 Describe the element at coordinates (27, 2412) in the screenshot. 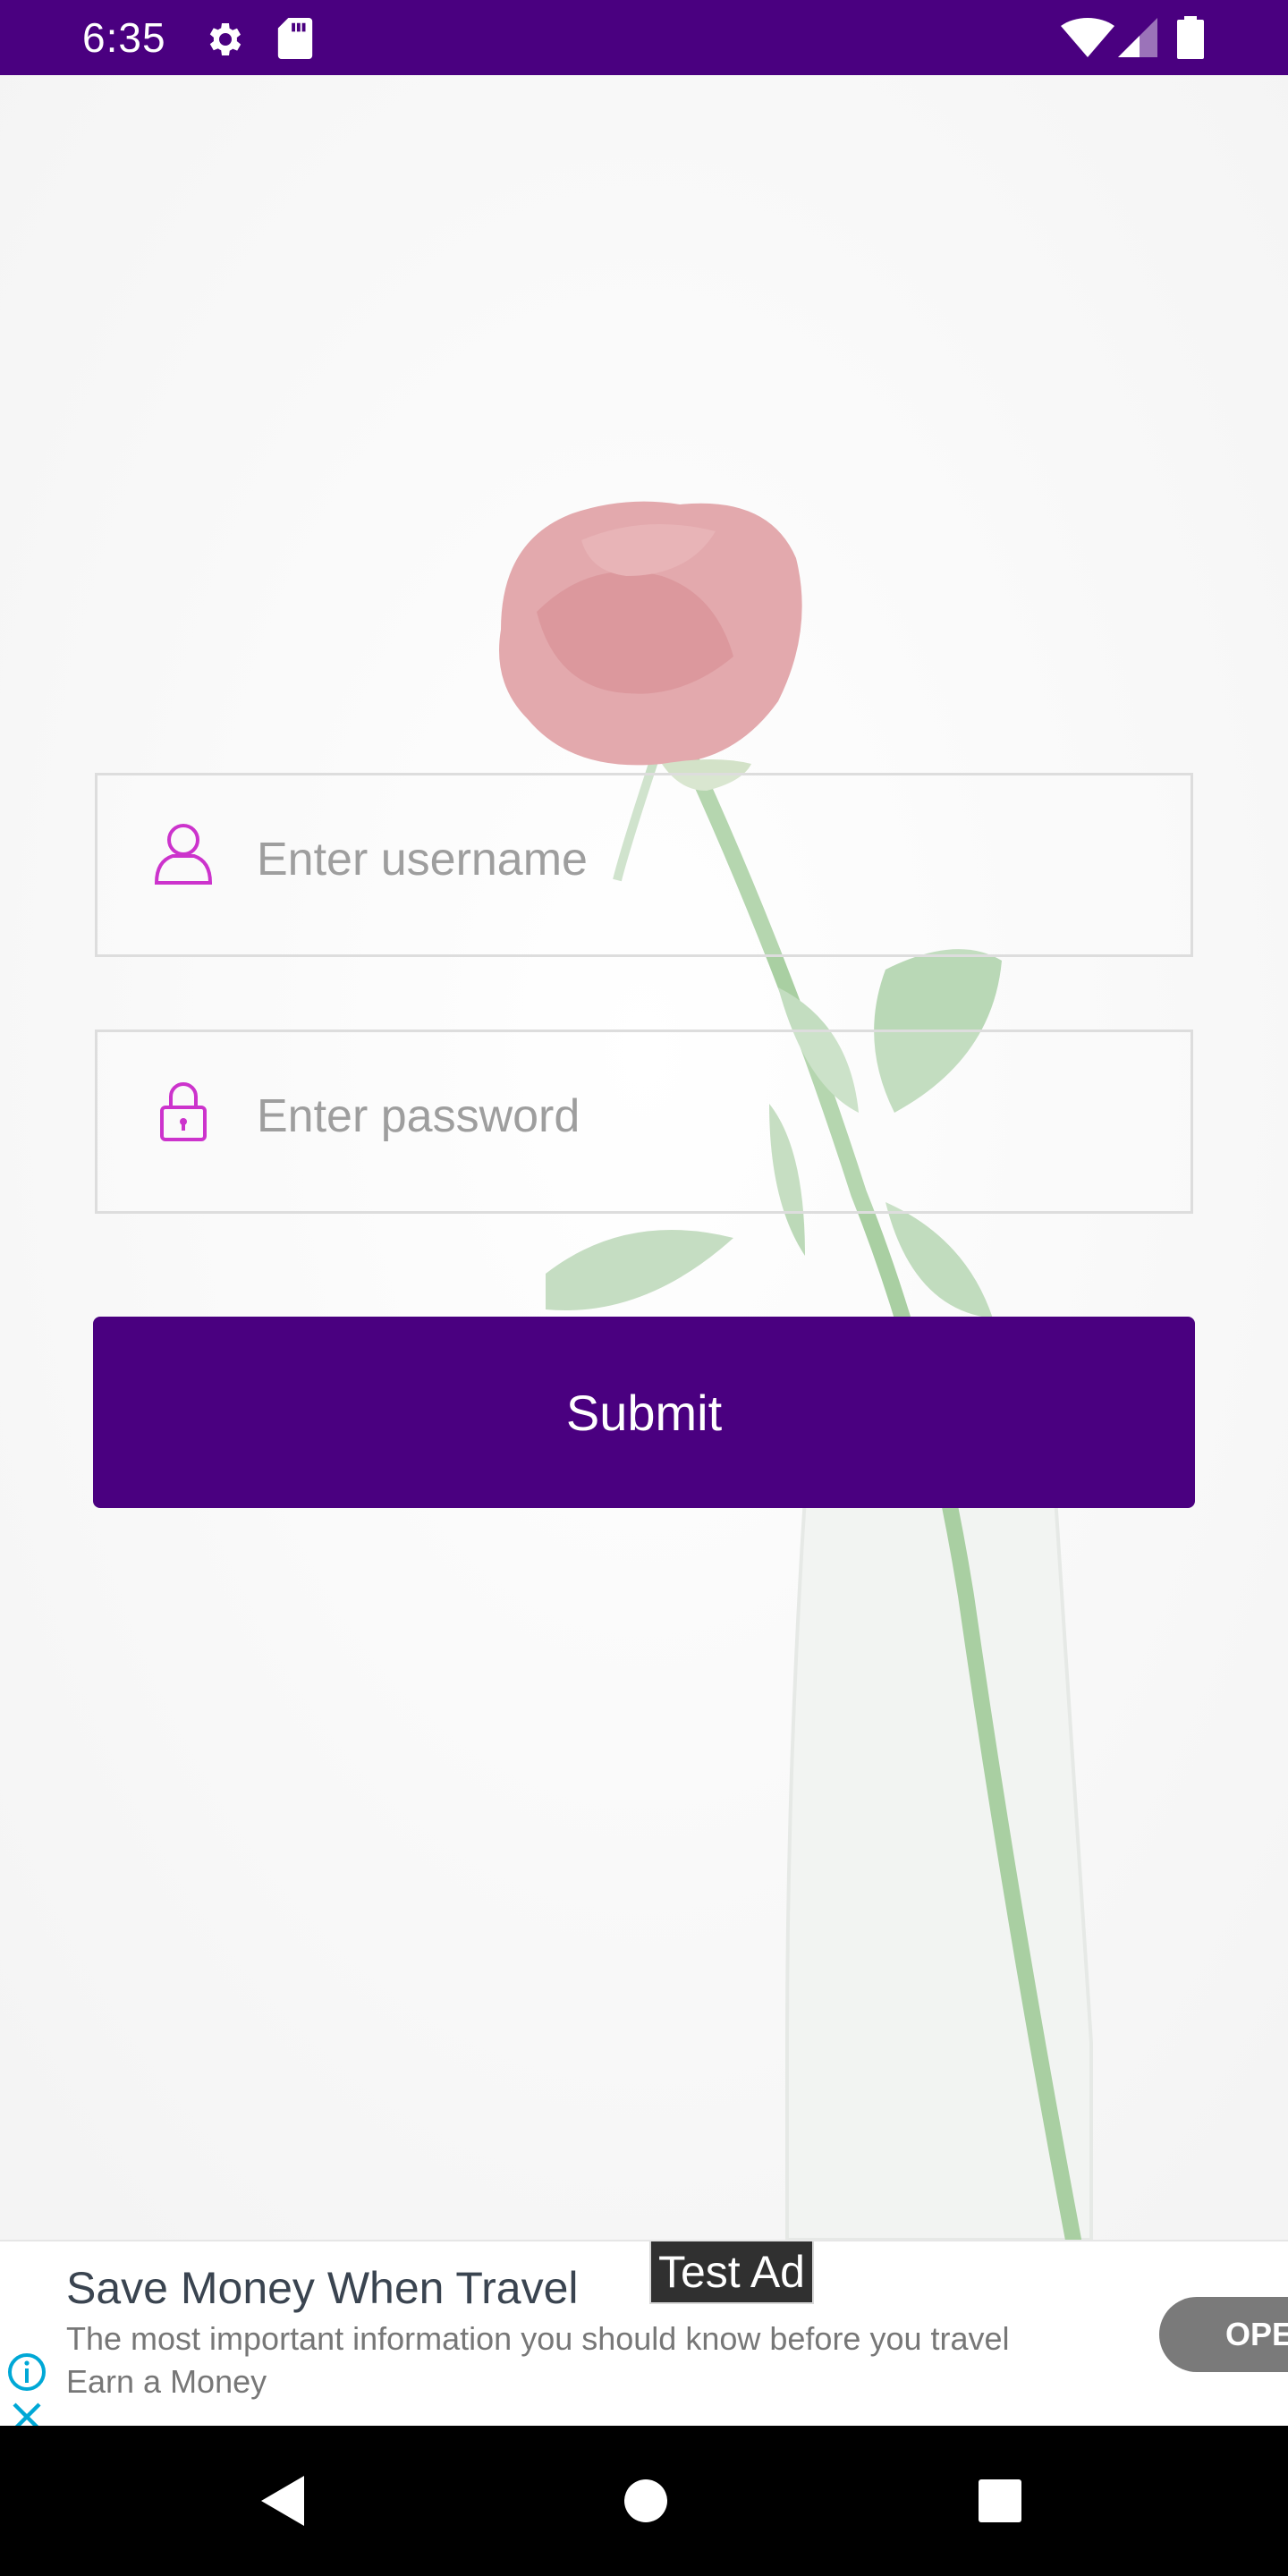

I see `close-icon` at that location.